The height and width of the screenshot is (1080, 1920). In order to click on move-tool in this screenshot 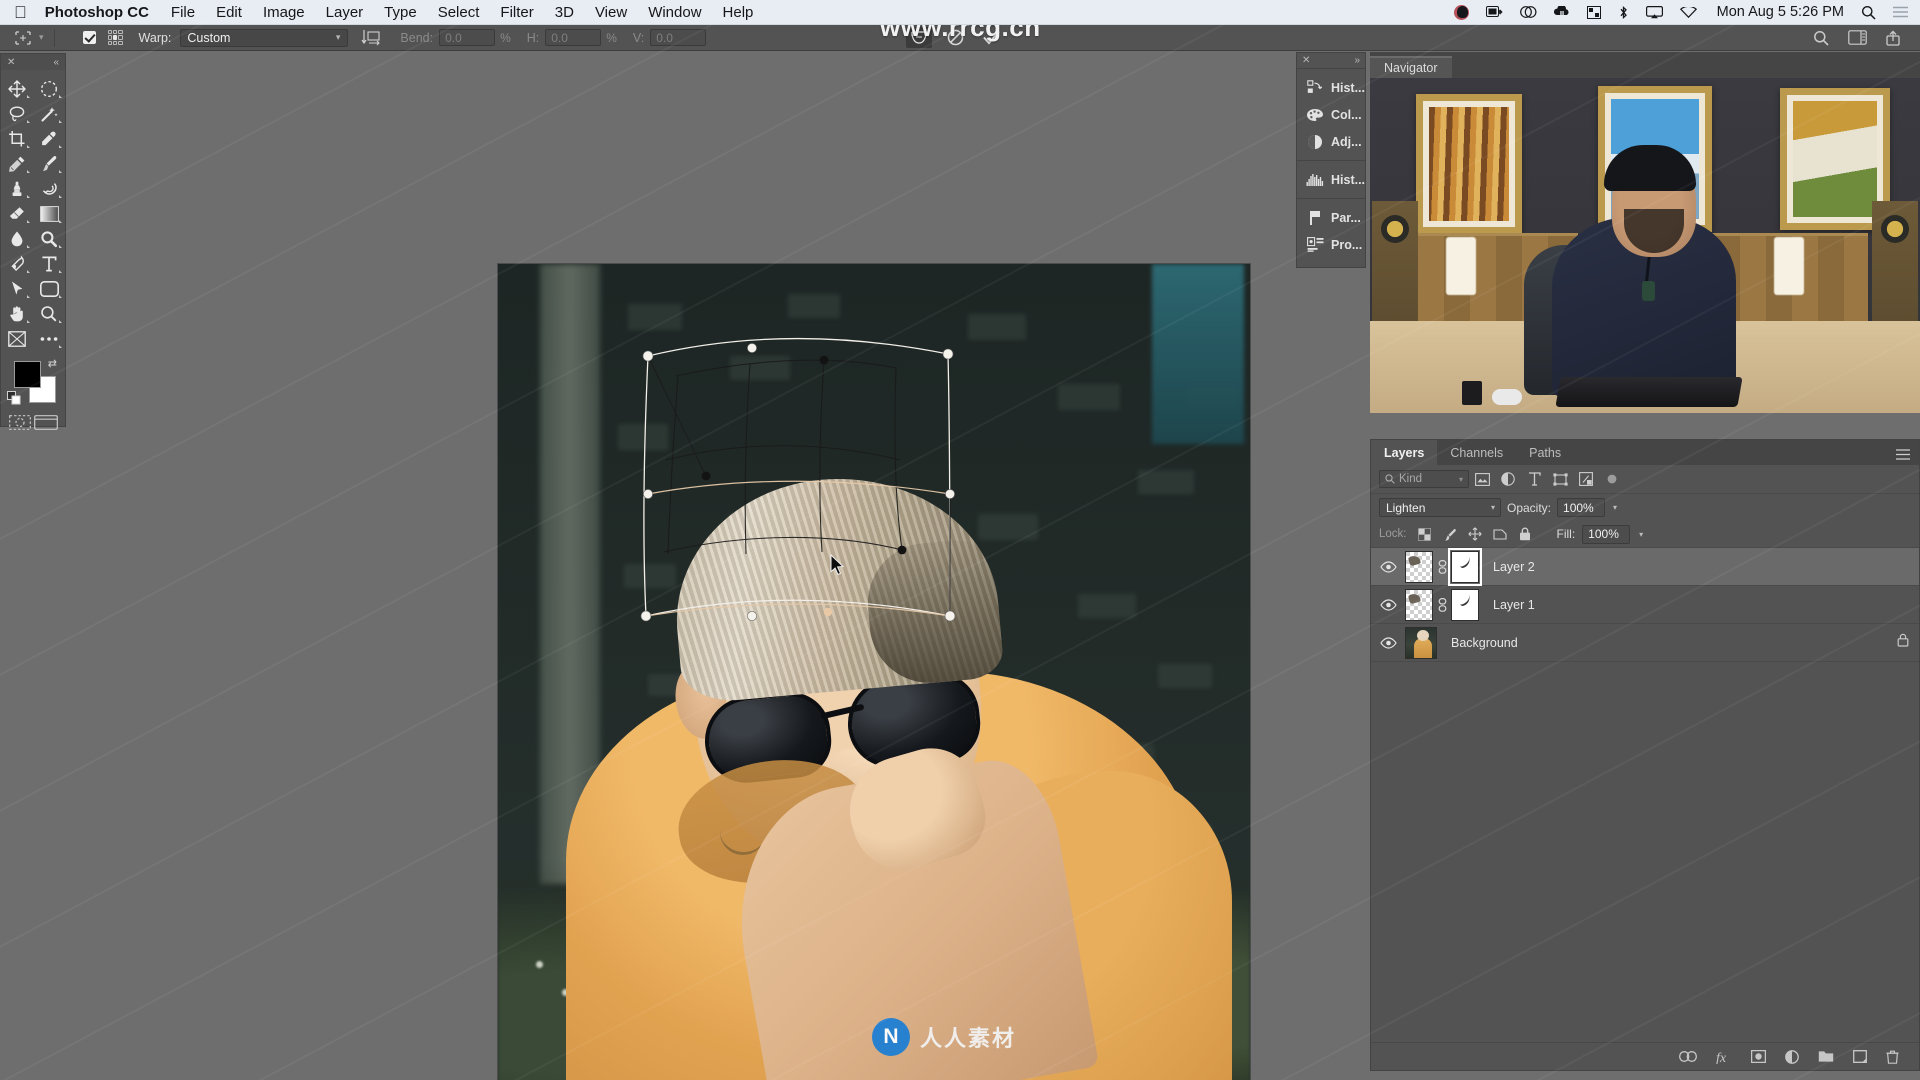, I will do `click(17, 88)`.